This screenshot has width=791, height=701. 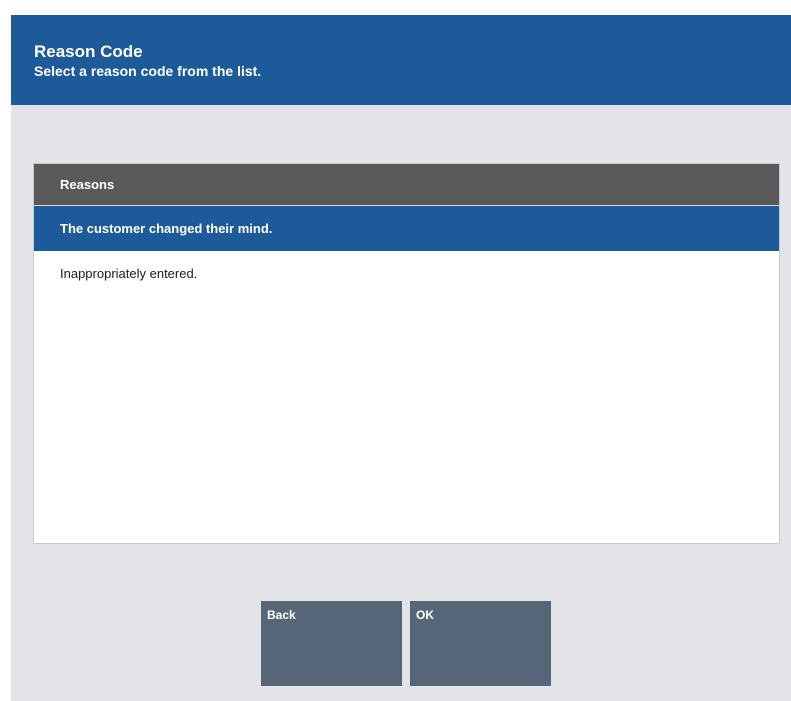 I want to click on list-item-label: Inappropriately entered., so click(x=129, y=273).